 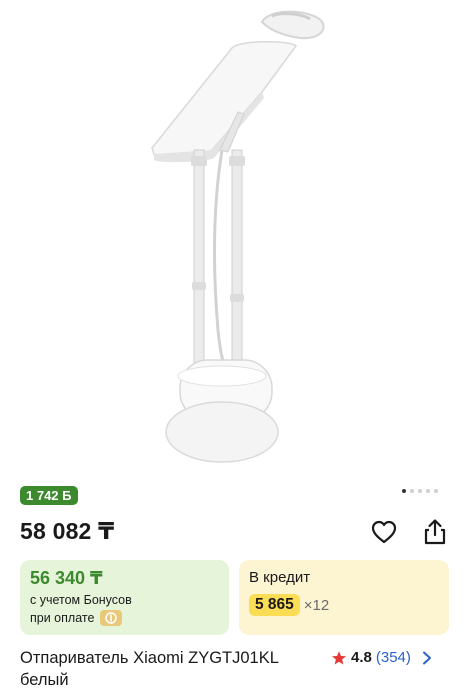 I want to click on bonus-price: 56 340 ₸, so click(x=66, y=578).